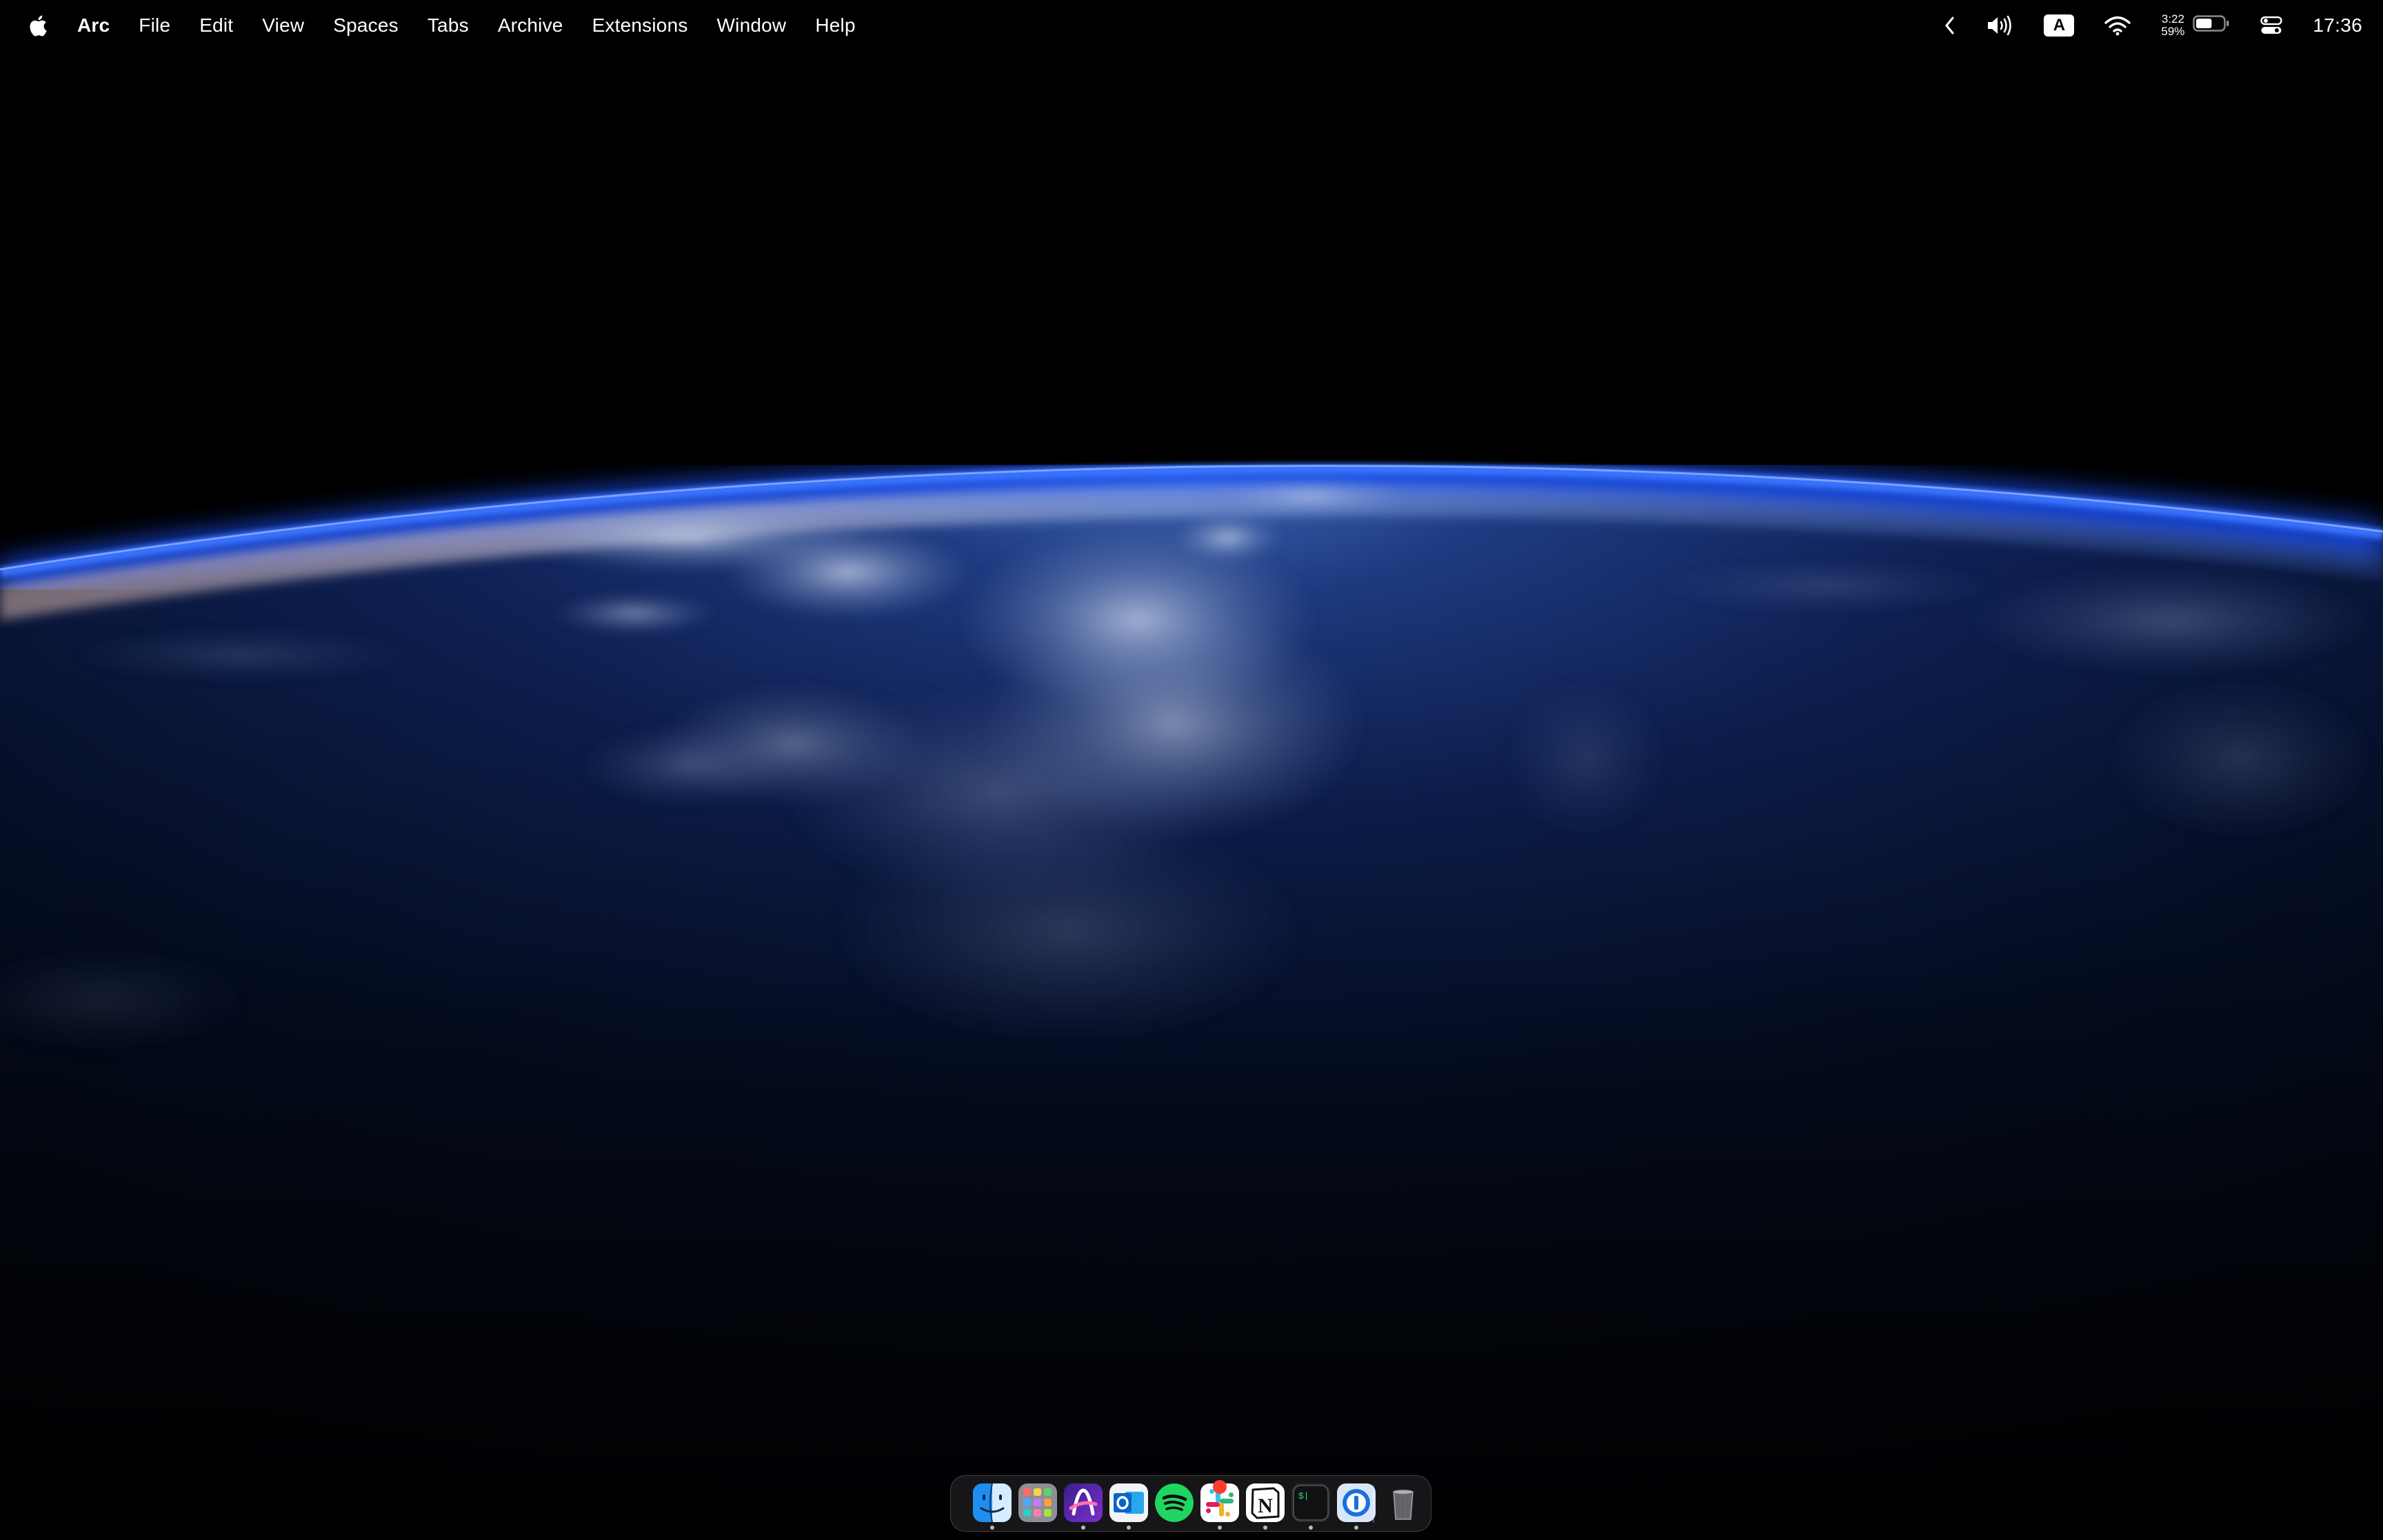  What do you see at coordinates (1265, 1528) in the screenshot?
I see `notion-running-indicator` at bounding box center [1265, 1528].